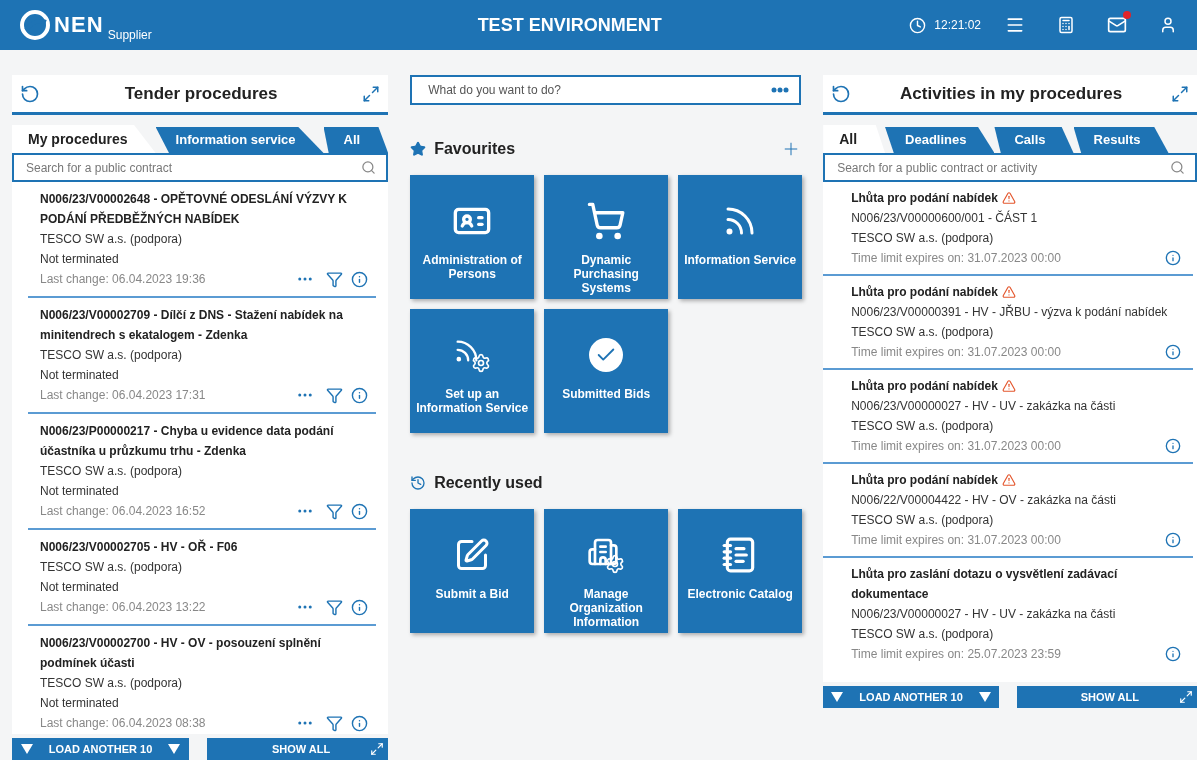 The width and height of the screenshot is (1197, 760). What do you see at coordinates (1066, 25) in the screenshot?
I see `calculator-icon` at bounding box center [1066, 25].